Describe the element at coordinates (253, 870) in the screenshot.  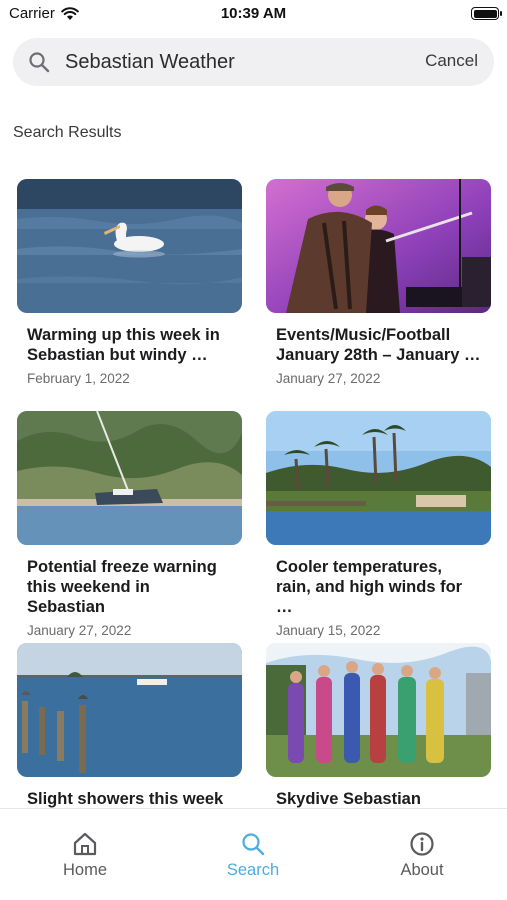
I see `tab-search-label: Search` at that location.